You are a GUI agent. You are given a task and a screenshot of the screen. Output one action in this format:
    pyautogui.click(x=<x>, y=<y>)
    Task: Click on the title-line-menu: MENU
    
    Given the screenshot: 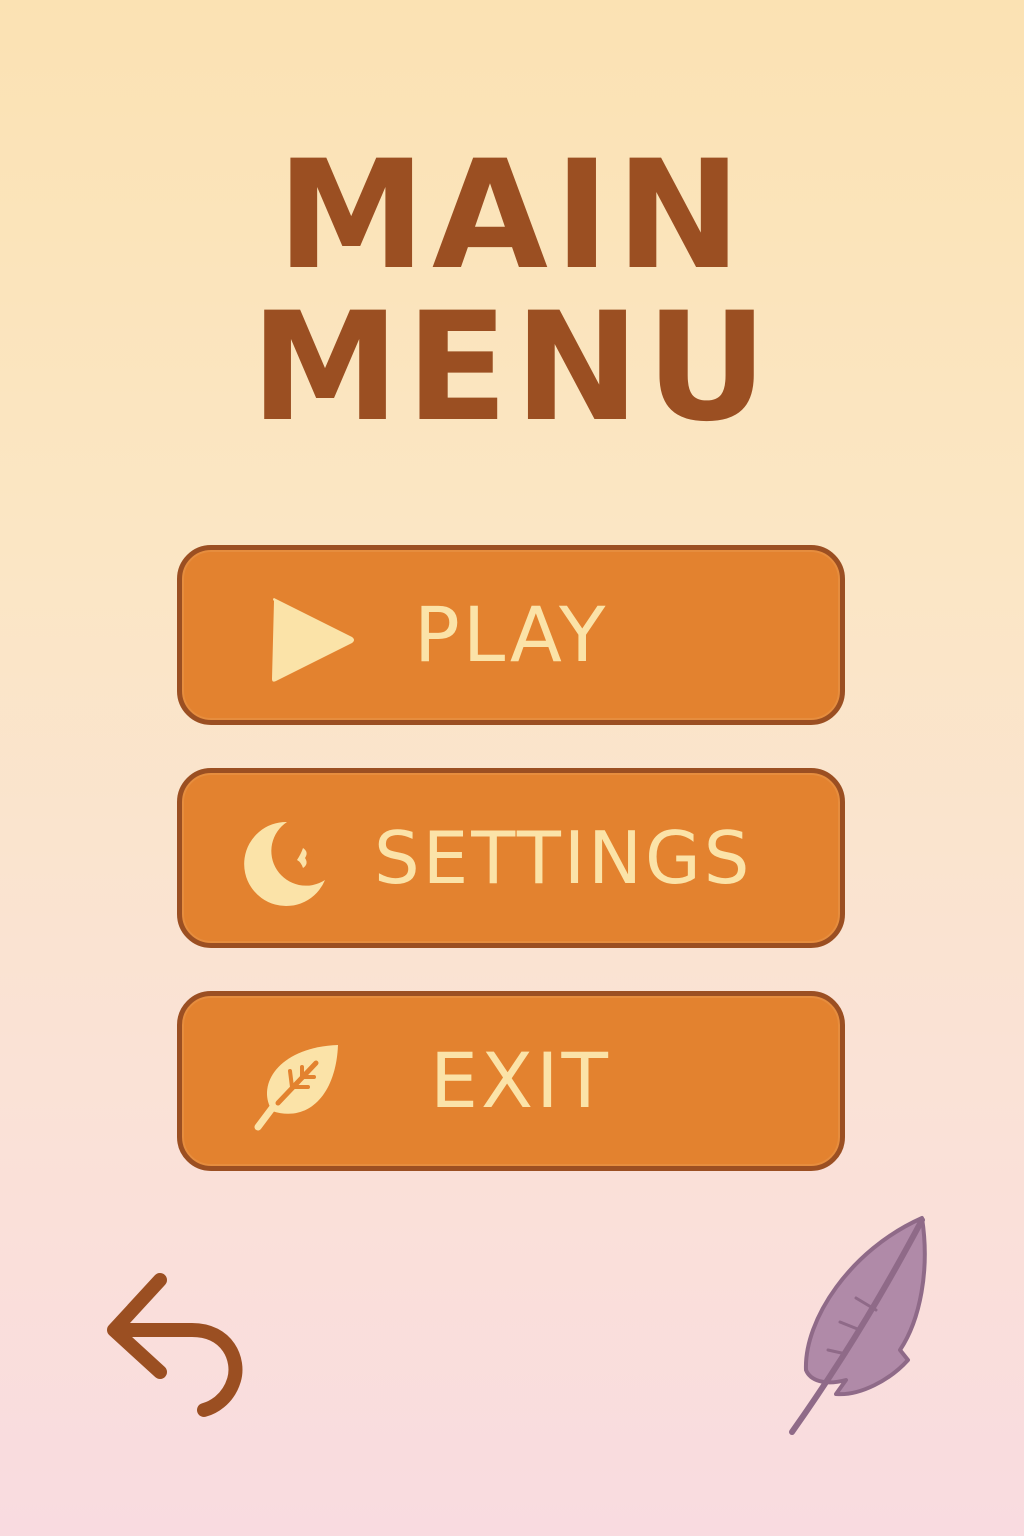 What is the action you would take?
    pyautogui.click(x=512, y=368)
    